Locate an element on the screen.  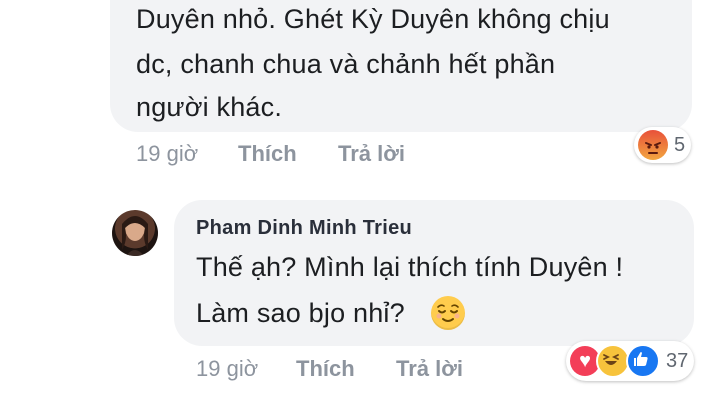
reaction-count: 5 is located at coordinates (680, 144).